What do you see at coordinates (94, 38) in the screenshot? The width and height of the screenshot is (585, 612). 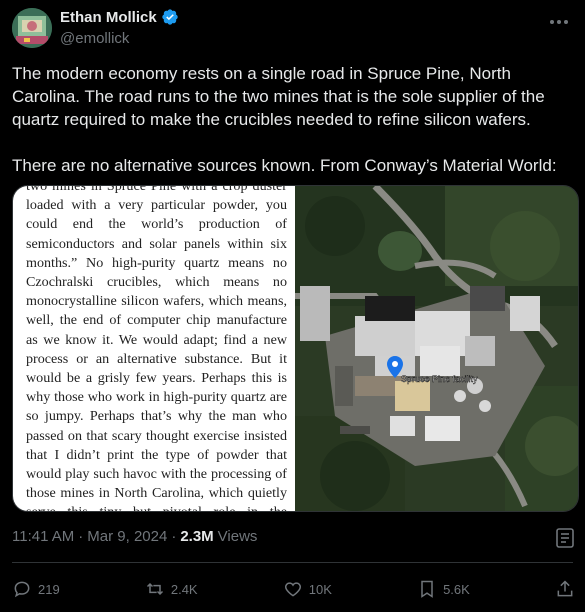 I see `author-handle: @emollick` at bounding box center [94, 38].